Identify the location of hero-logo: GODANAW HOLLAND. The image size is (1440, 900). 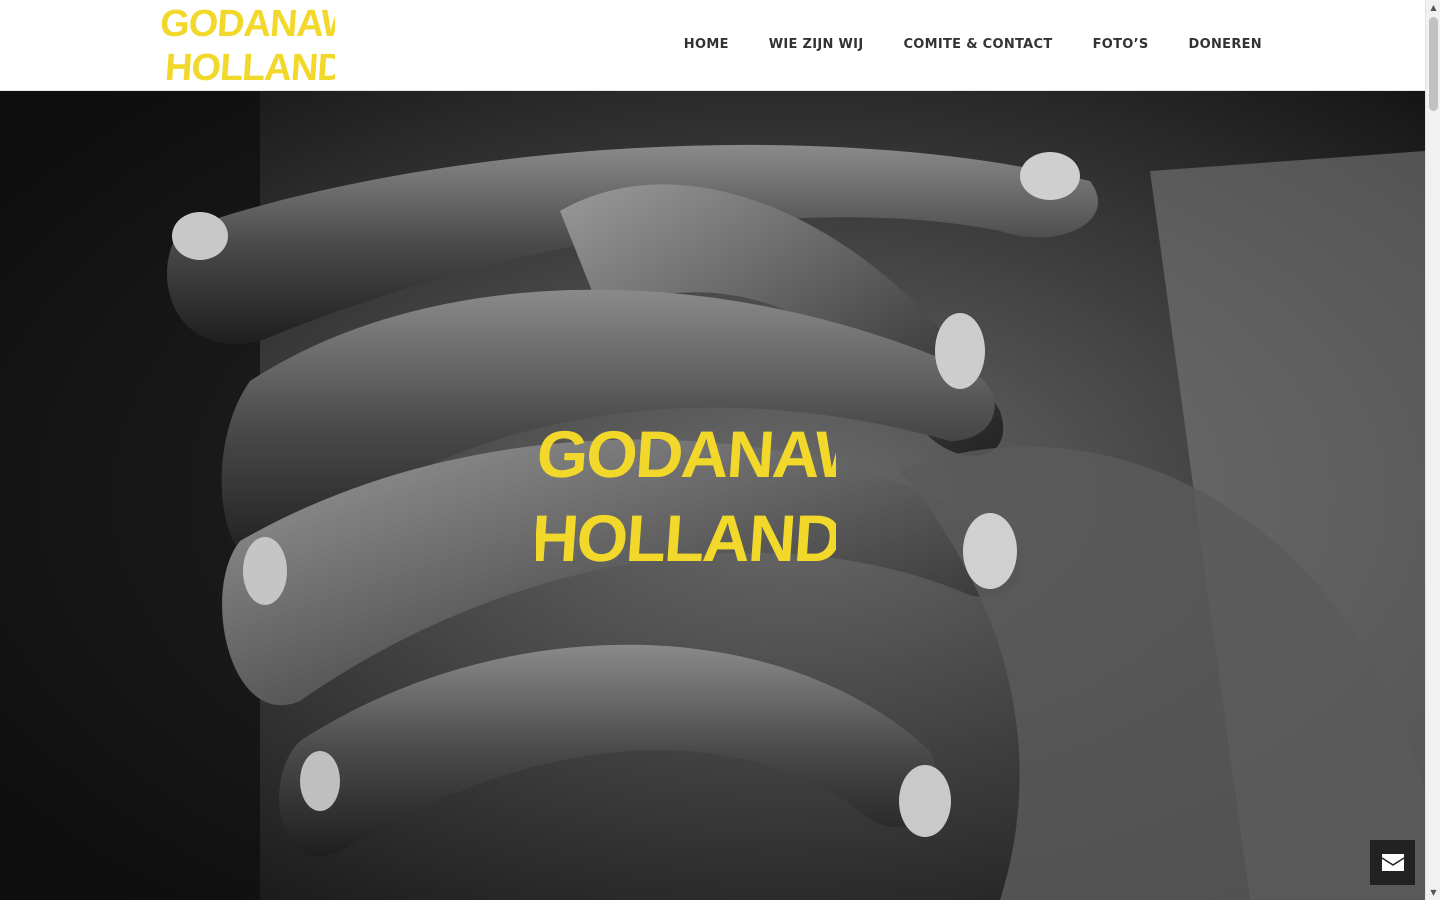
(686, 495).